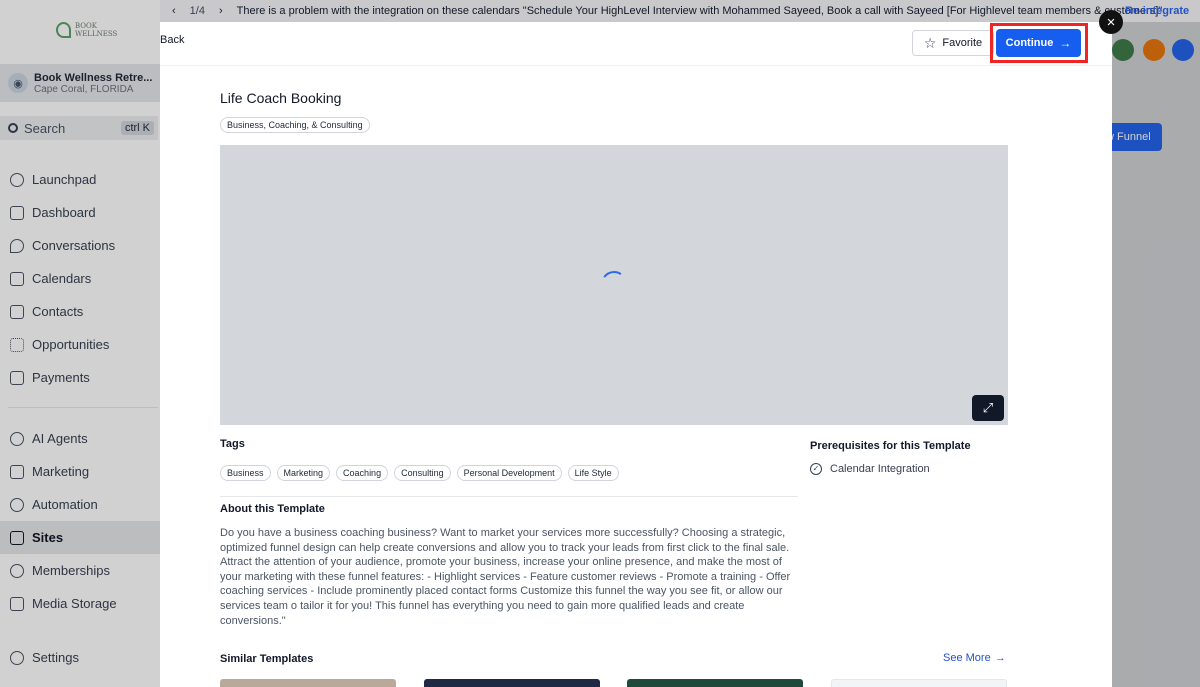  Describe the element at coordinates (880, 469) in the screenshot. I see `prerequisite-label: Calendar Integration` at that location.